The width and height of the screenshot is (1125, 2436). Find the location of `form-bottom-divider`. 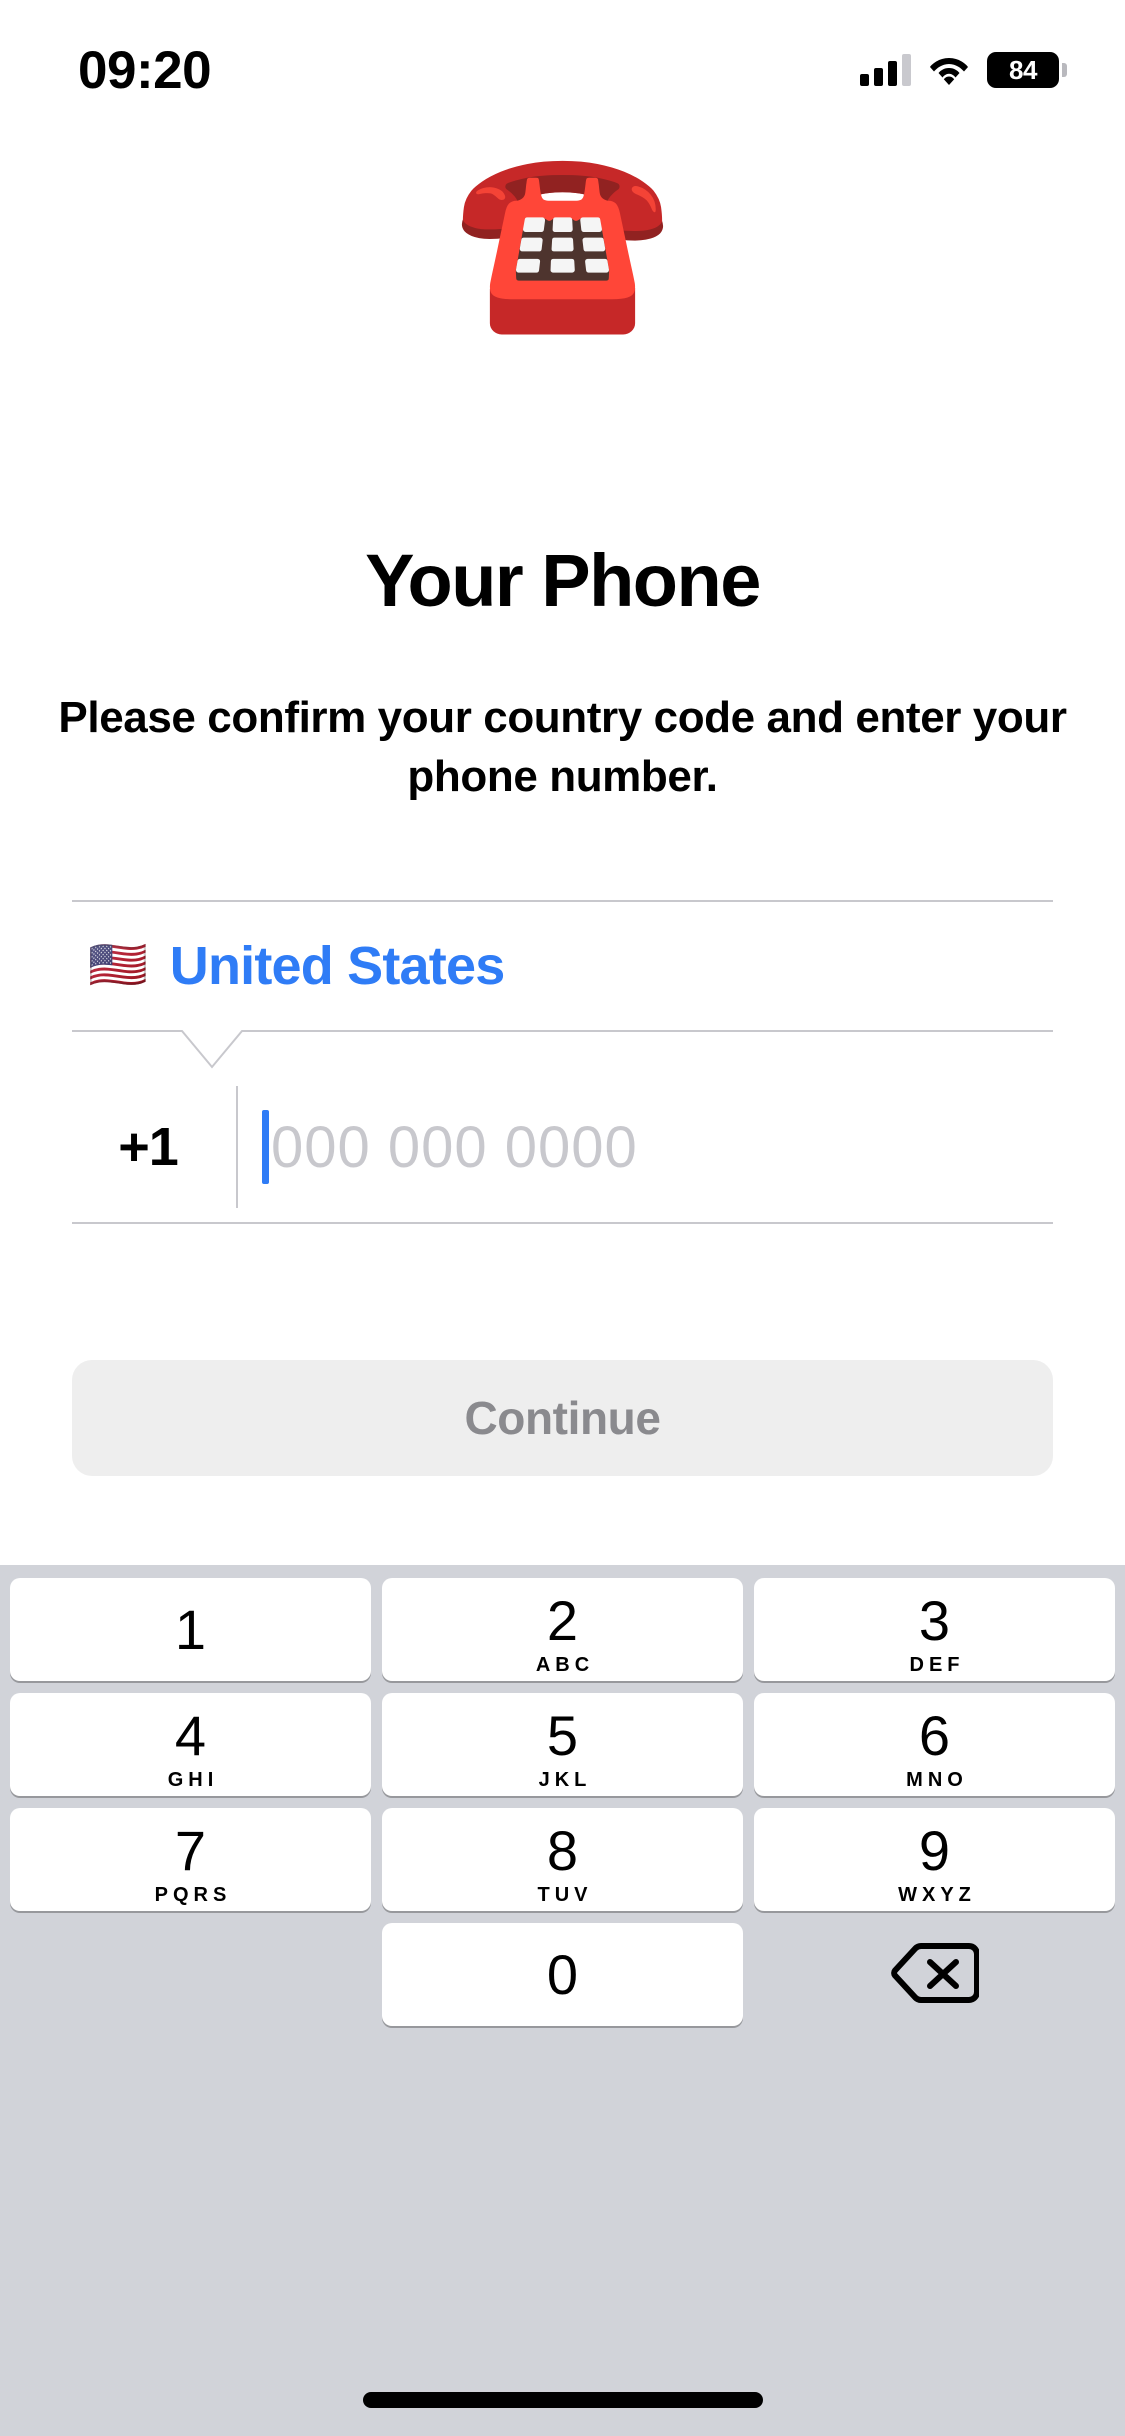

form-bottom-divider is located at coordinates (562, 1223).